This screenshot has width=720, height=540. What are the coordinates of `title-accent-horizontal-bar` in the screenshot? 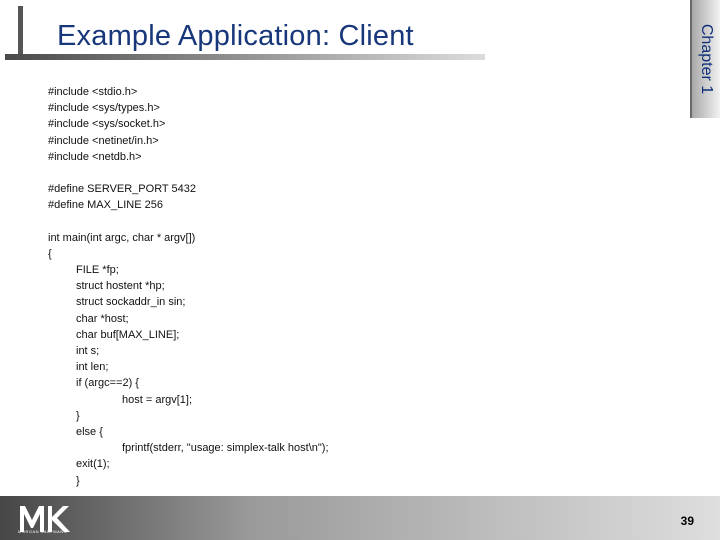 It's located at (245, 57).